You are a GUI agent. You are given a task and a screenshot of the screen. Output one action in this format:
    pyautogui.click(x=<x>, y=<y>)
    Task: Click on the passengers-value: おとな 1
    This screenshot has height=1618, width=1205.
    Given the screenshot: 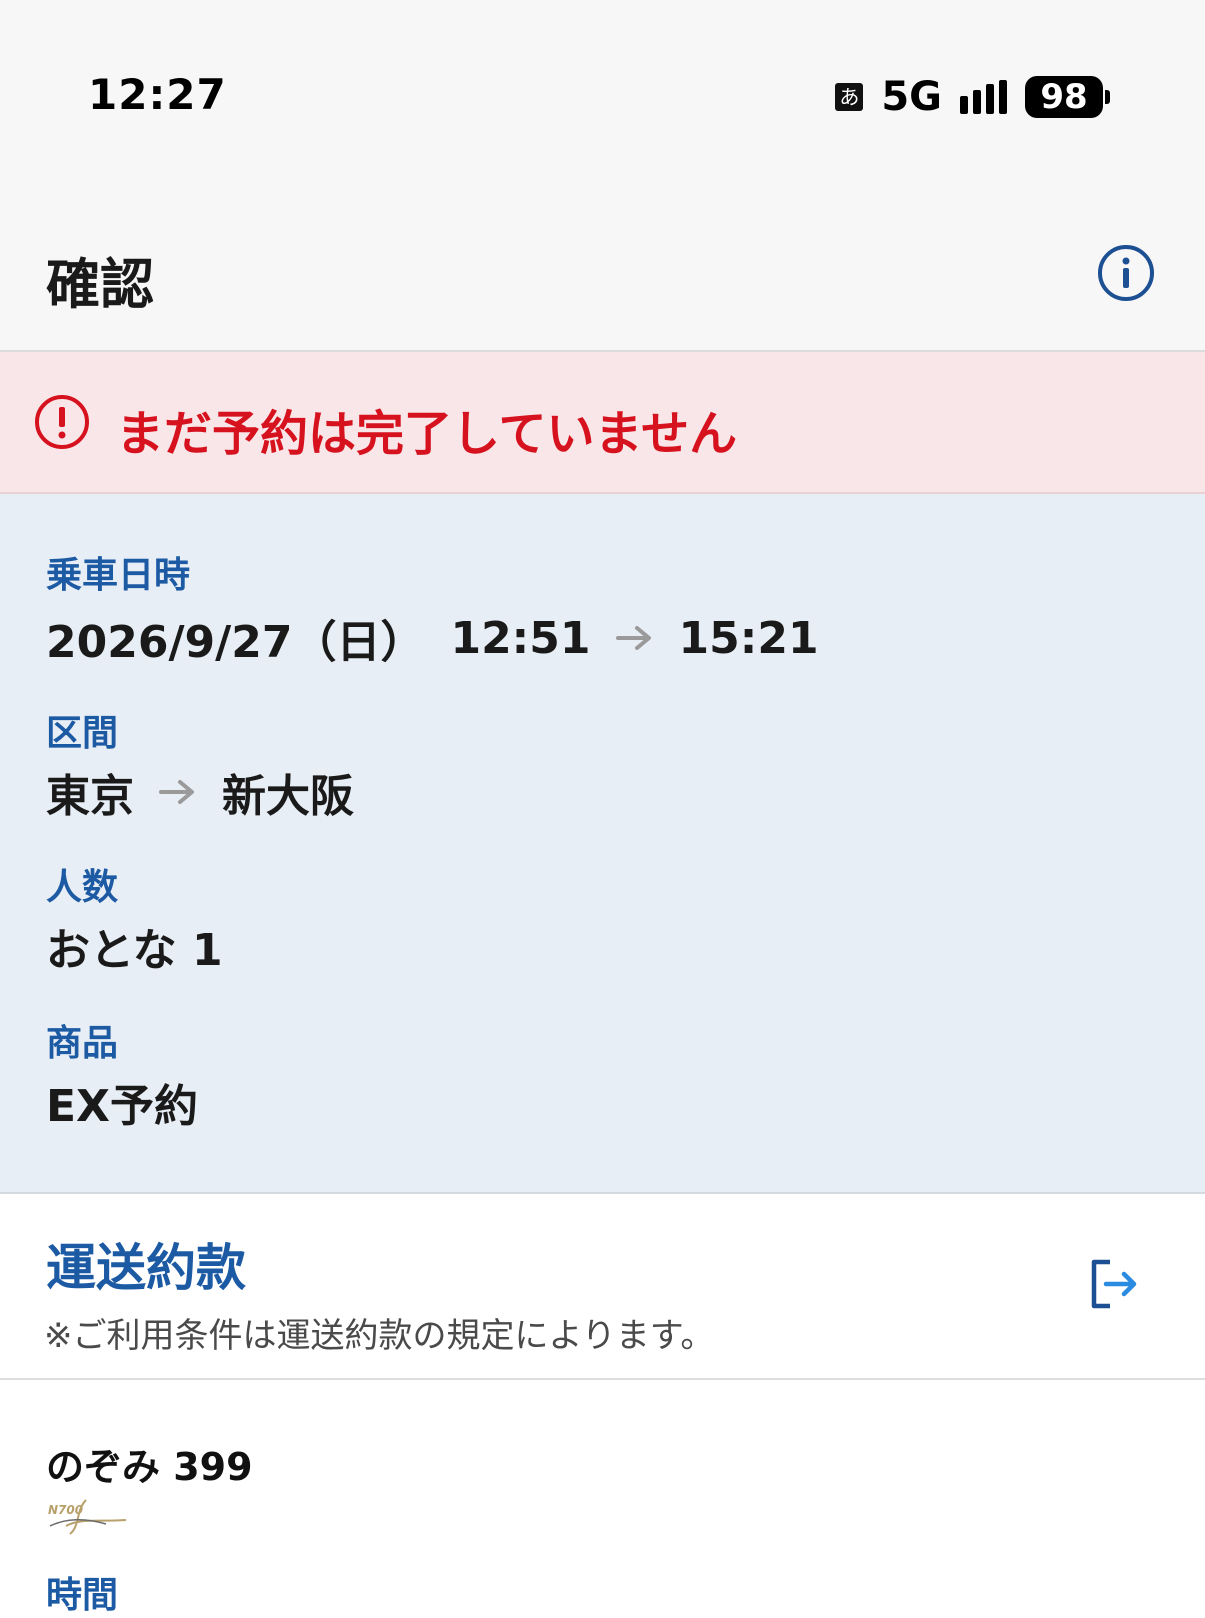 What is the action you would take?
    pyautogui.click(x=134, y=950)
    